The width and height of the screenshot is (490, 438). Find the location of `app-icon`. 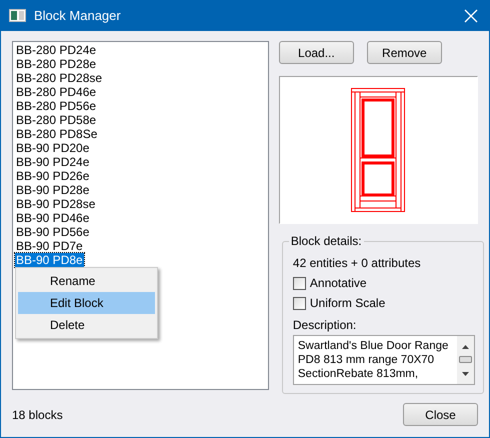

app-icon is located at coordinates (17, 15).